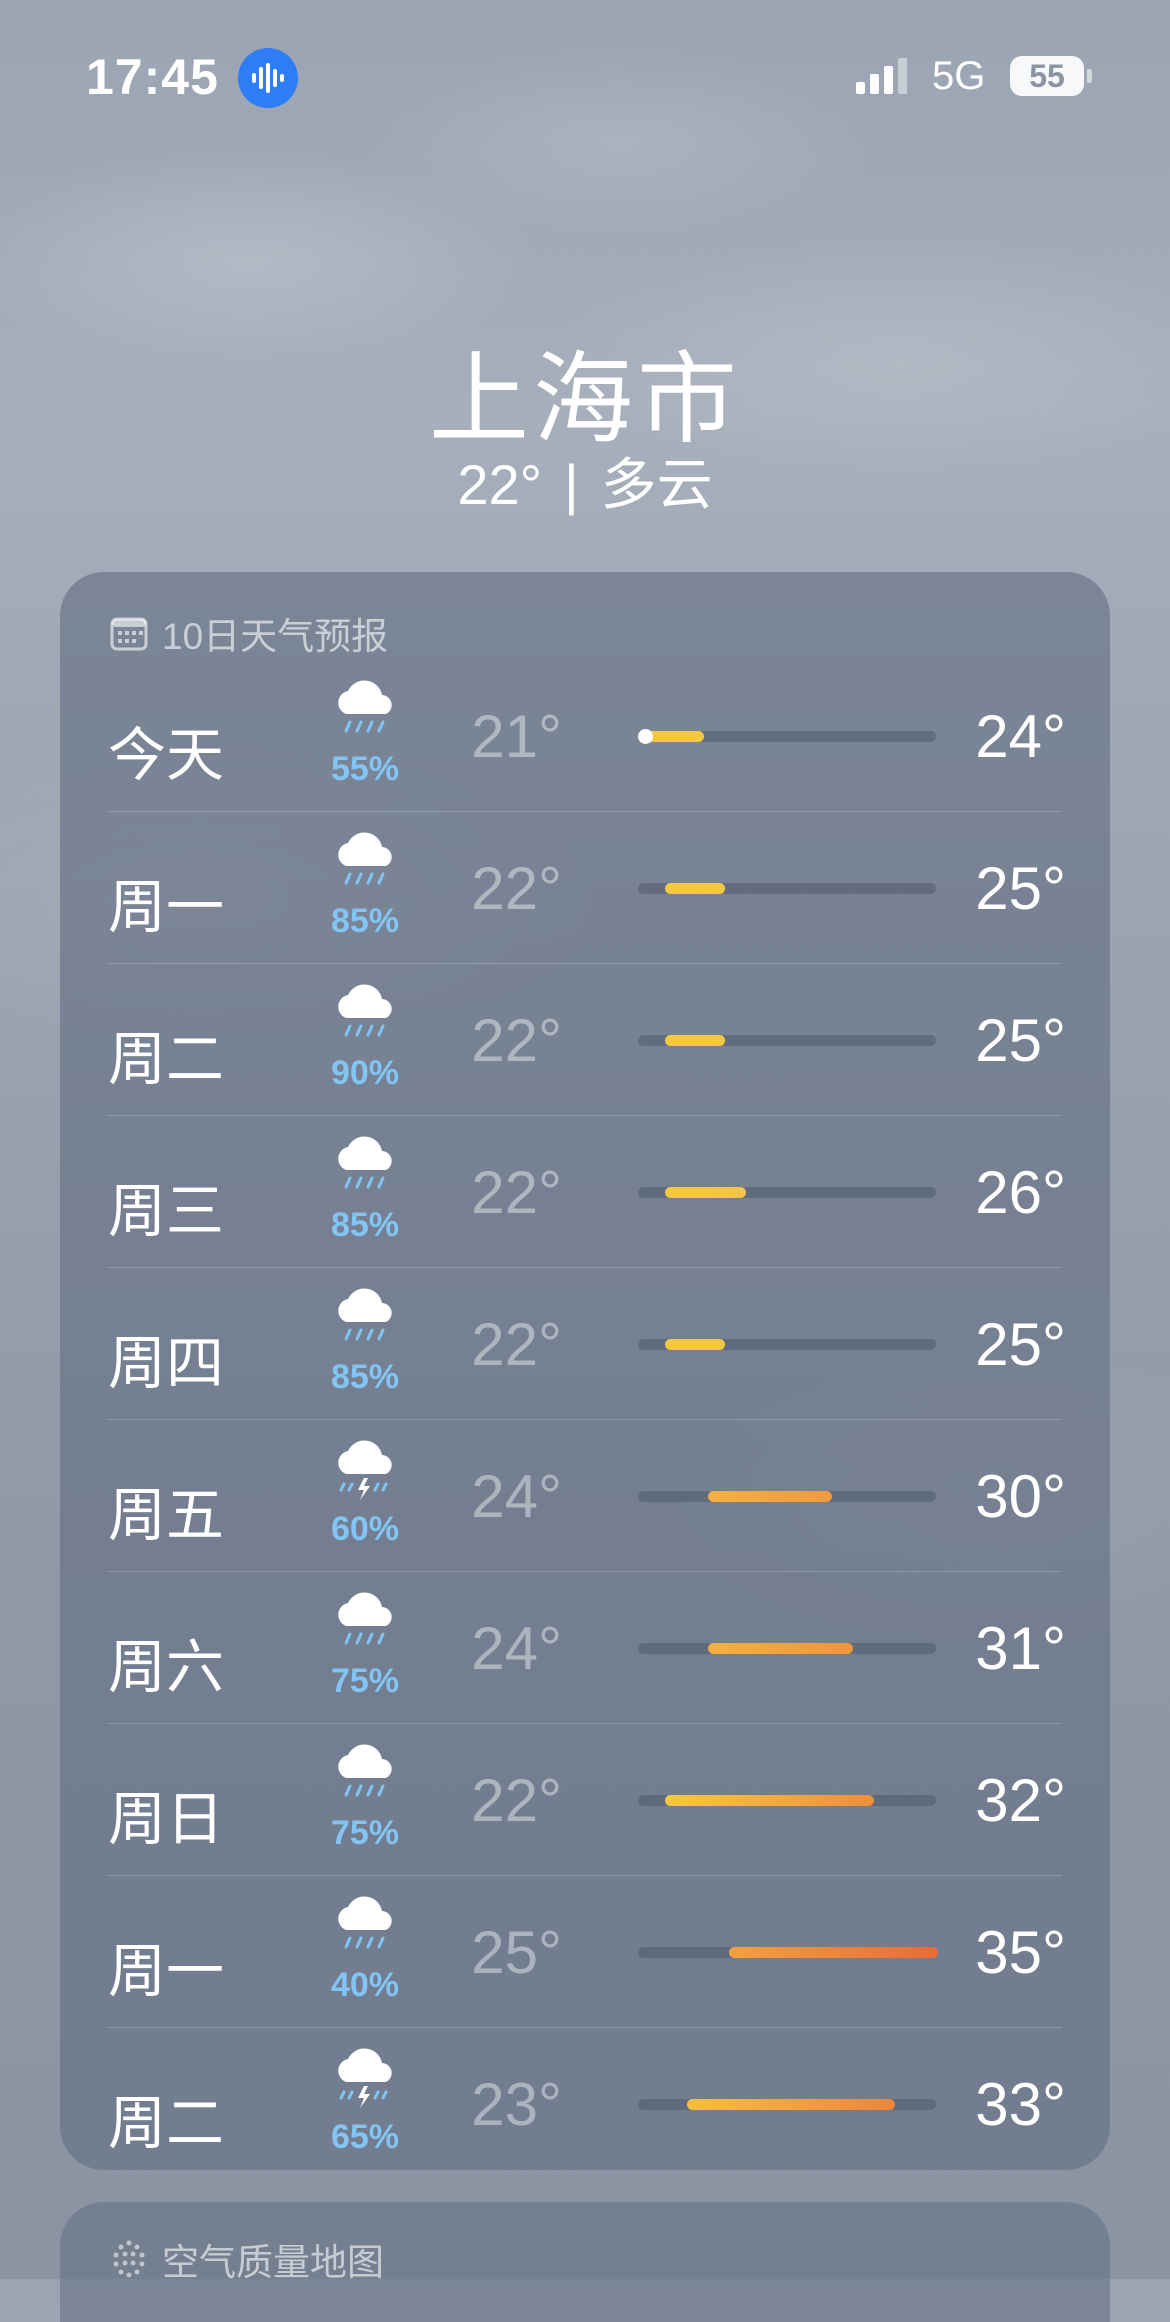  I want to click on forecast-row: 今天 55% 21° 24°, so click(587, 736).